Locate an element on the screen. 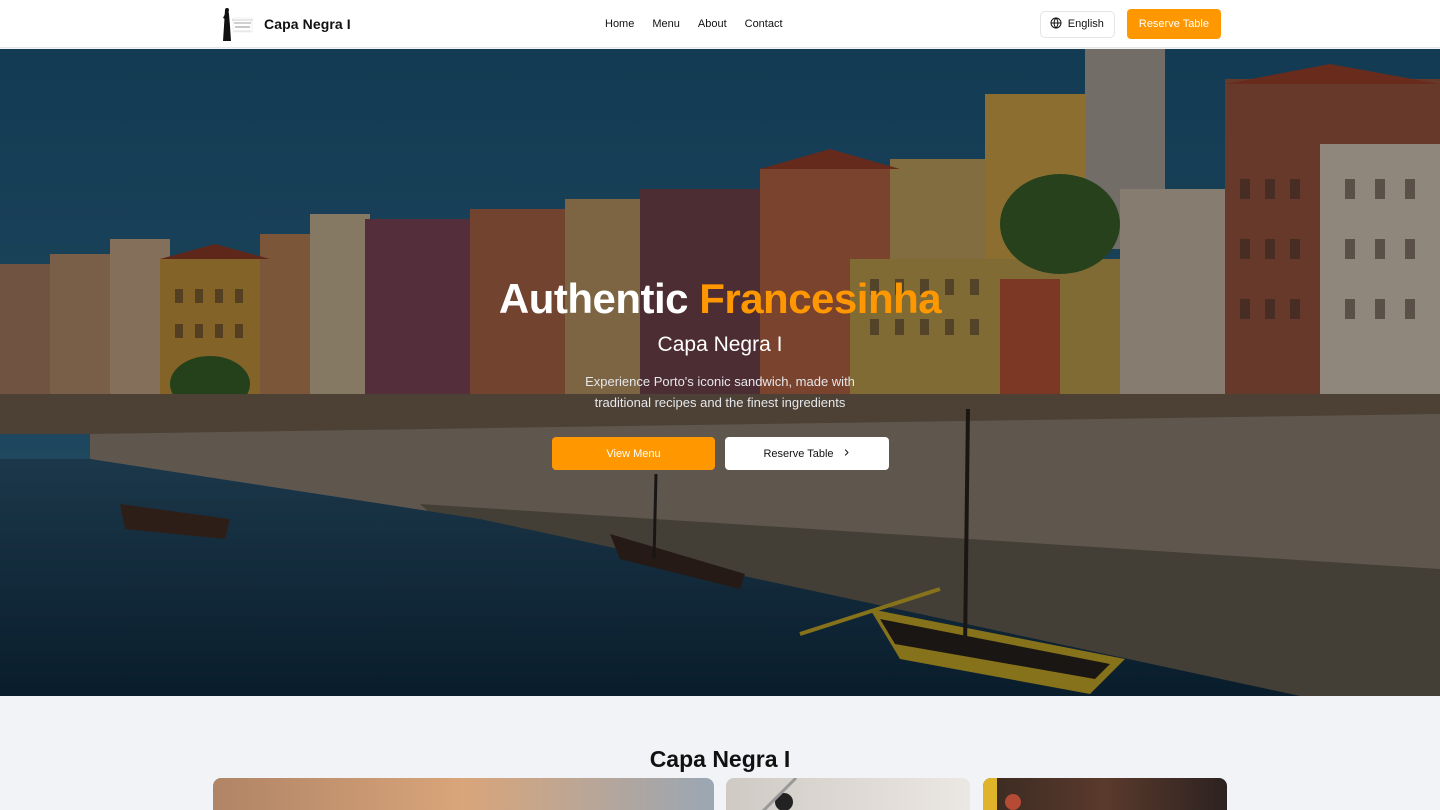  nav-home: Home is located at coordinates (619, 24).